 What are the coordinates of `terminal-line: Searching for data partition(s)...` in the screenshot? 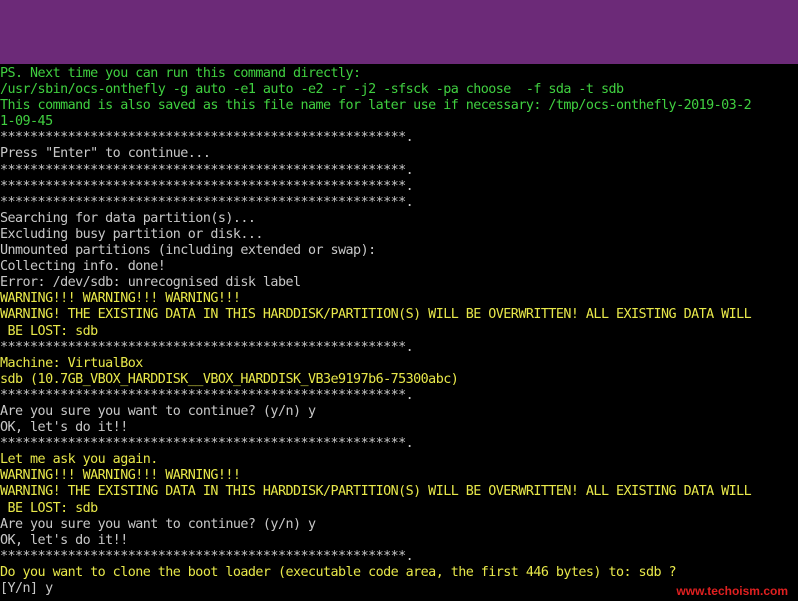 It's located at (128, 218).